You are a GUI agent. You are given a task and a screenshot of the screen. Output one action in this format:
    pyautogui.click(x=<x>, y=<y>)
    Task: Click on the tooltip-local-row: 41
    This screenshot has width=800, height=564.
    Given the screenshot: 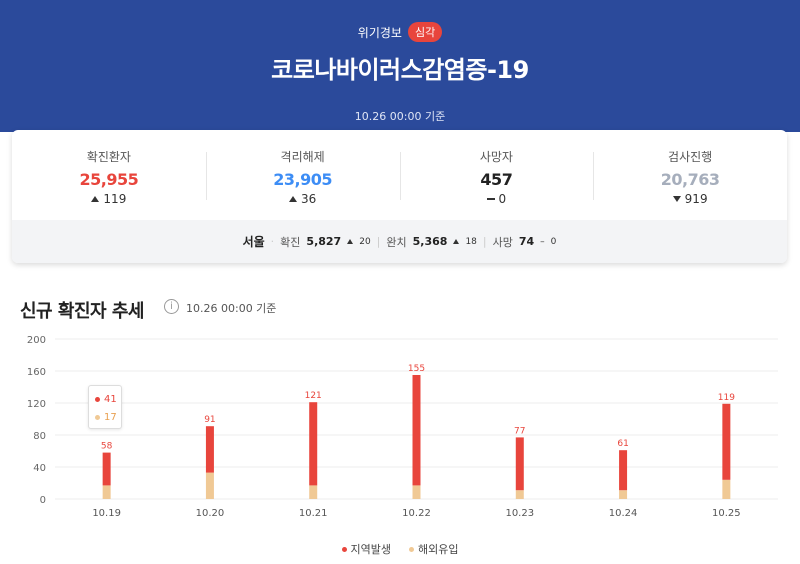 What is the action you would take?
    pyautogui.click(x=108, y=399)
    